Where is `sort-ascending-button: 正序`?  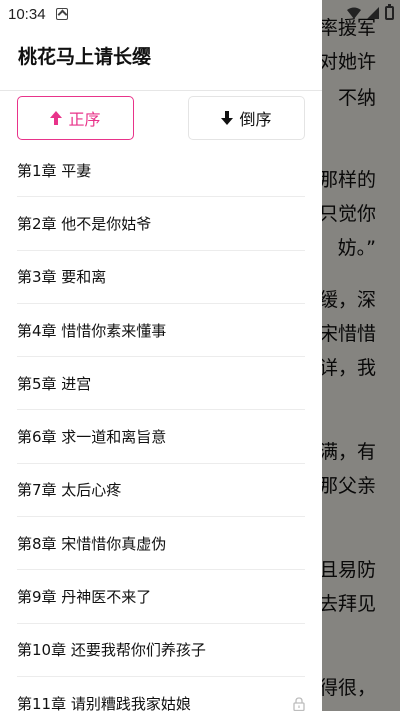 sort-ascending-button: 正序 is located at coordinates (75, 118).